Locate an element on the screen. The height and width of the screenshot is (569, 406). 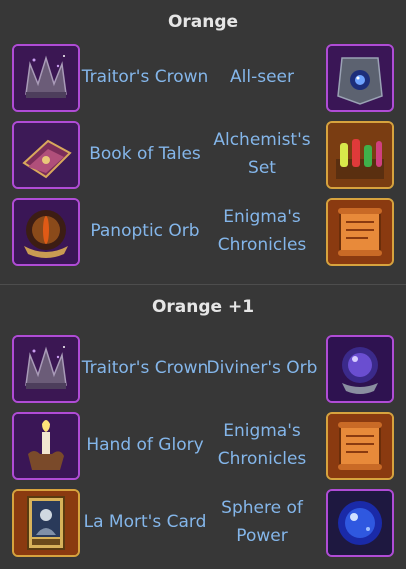
item-label: Hand of Glory is located at coordinates (145, 445).